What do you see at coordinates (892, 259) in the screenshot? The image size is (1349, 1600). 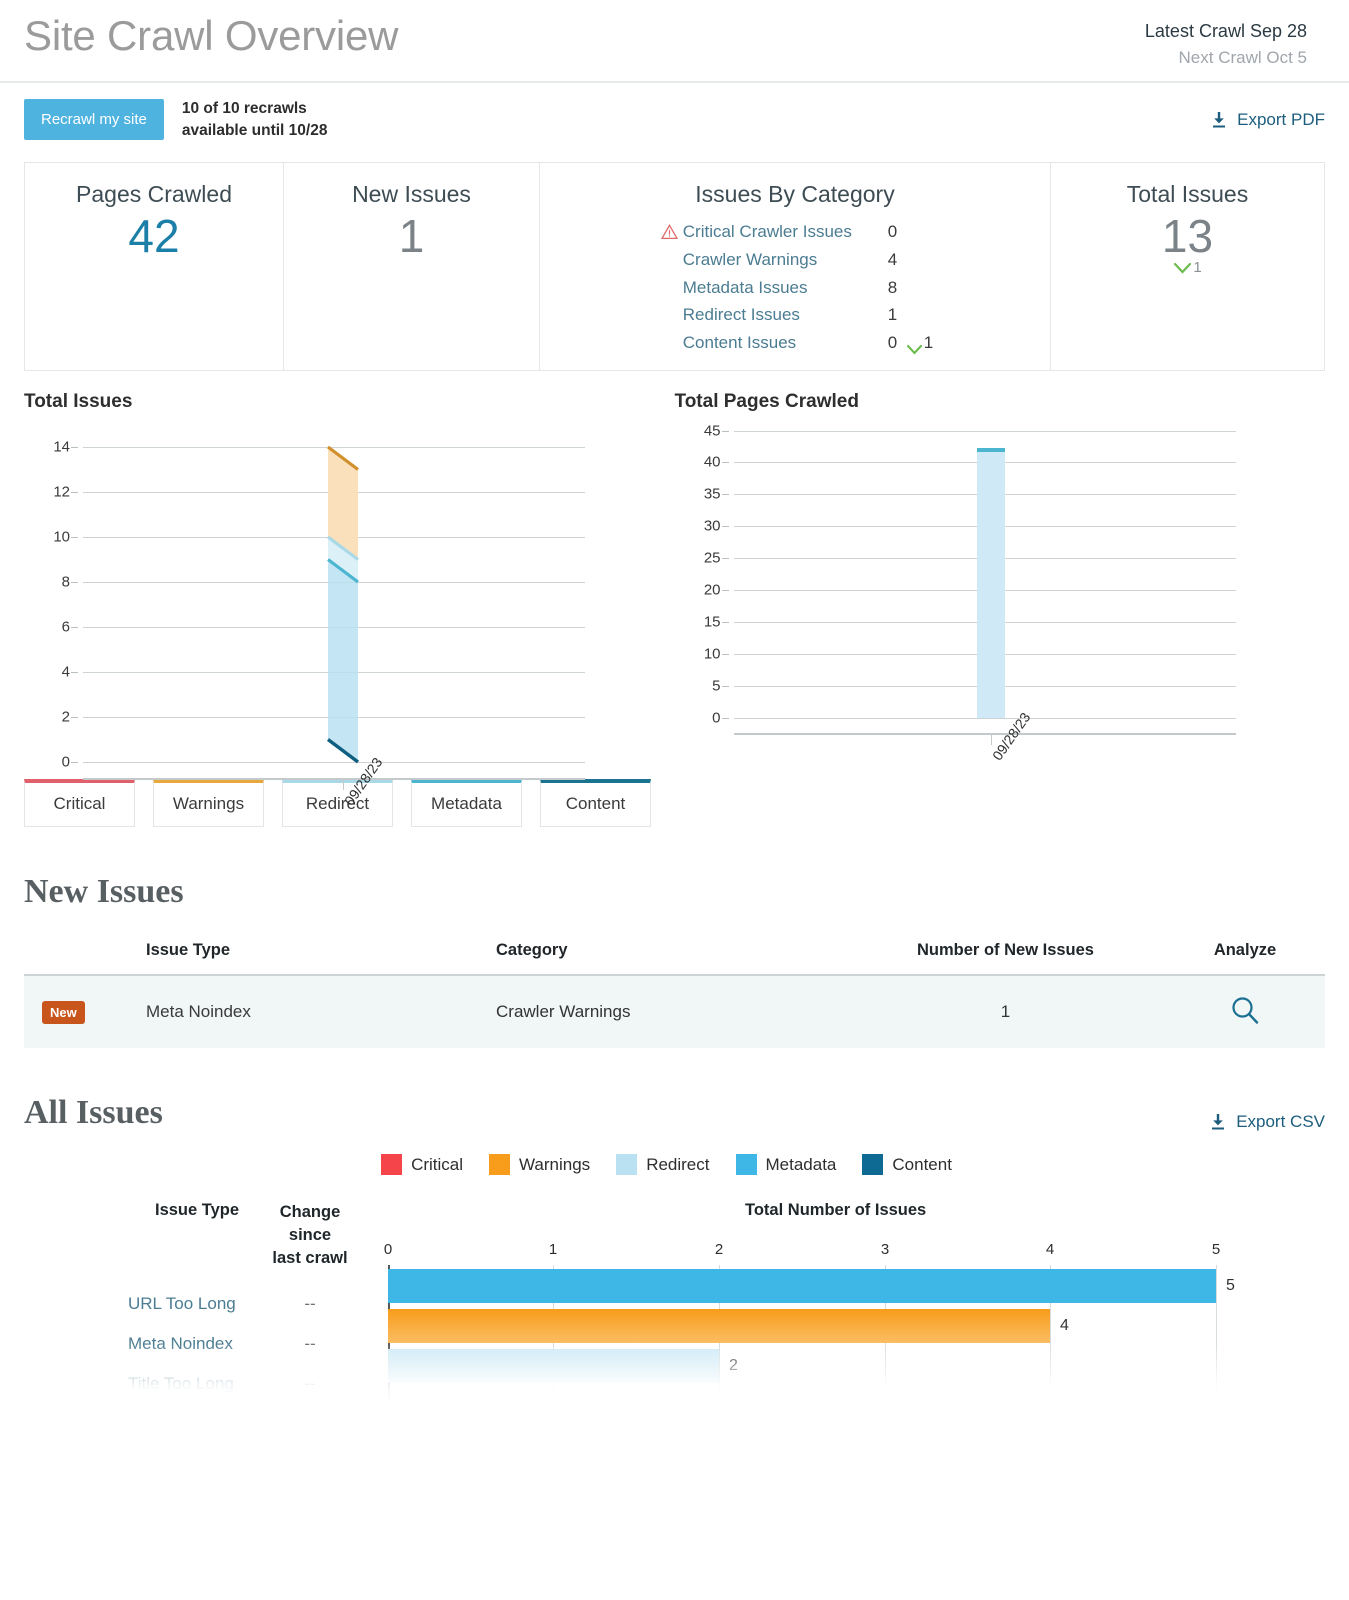 I see `category-value: 4` at bounding box center [892, 259].